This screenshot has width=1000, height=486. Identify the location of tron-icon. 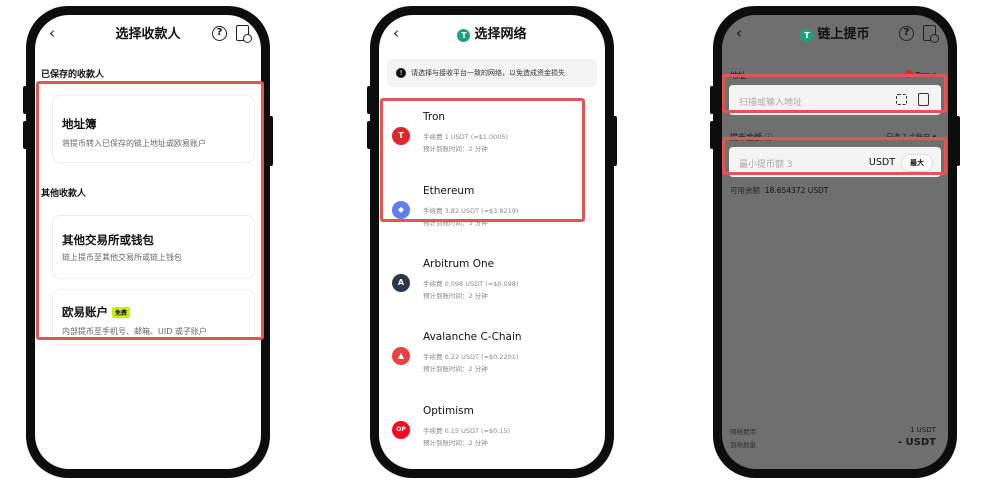
(909, 74).